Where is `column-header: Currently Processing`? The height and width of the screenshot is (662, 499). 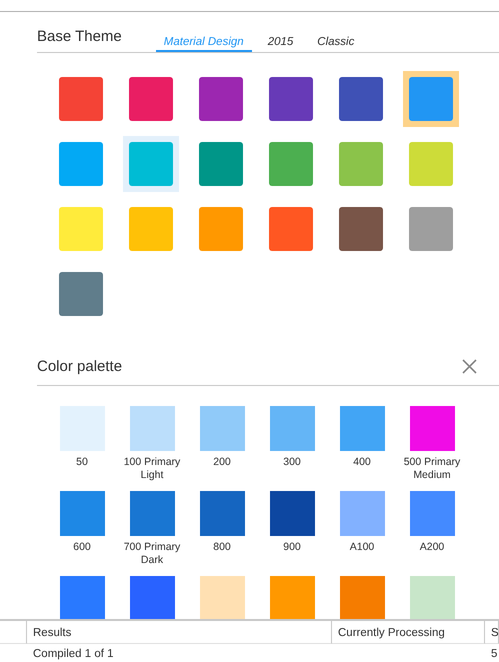
column-header: Currently Processing is located at coordinates (408, 632).